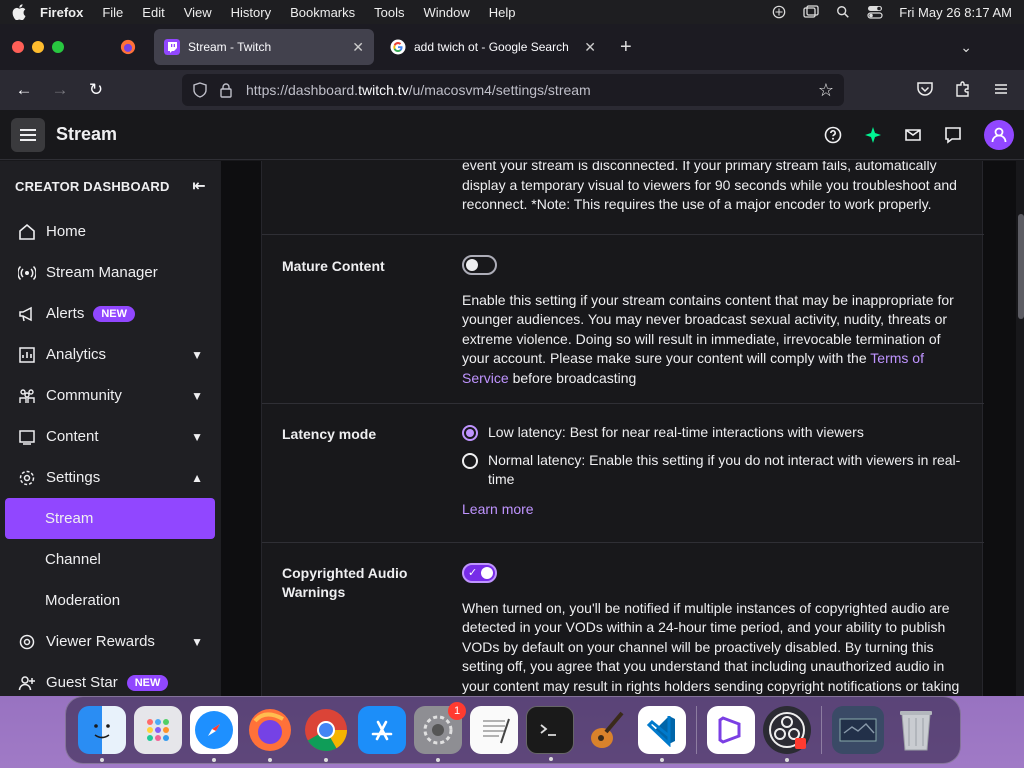 The height and width of the screenshot is (768, 1024). I want to click on copyrighted-audio-label: Copyrighted Audio Warnings, so click(345, 582).